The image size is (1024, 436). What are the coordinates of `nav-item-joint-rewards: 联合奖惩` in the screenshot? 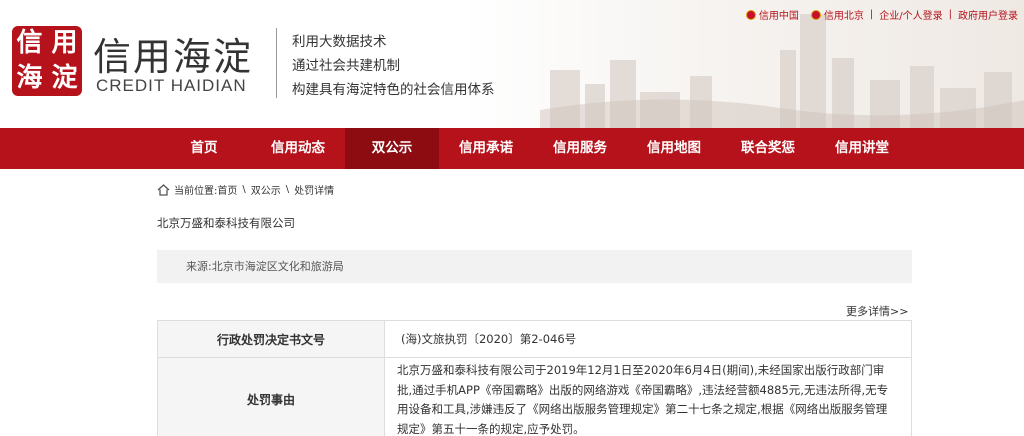 It's located at (768, 148).